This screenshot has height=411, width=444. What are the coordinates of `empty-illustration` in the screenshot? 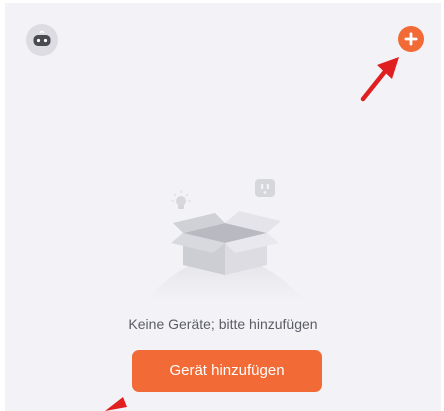 It's located at (225, 238).